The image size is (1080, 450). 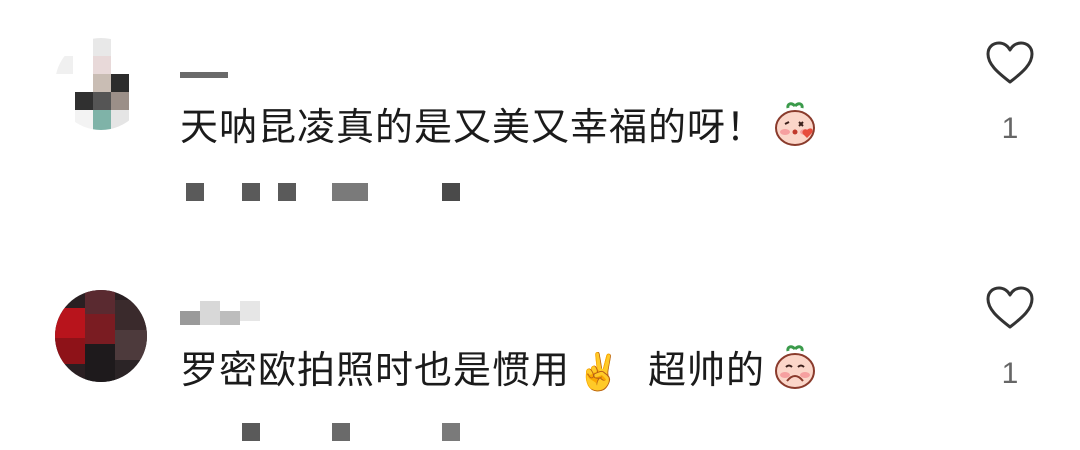 What do you see at coordinates (795, 129) in the screenshot?
I see `peach-kiss-emoji-icon` at bounding box center [795, 129].